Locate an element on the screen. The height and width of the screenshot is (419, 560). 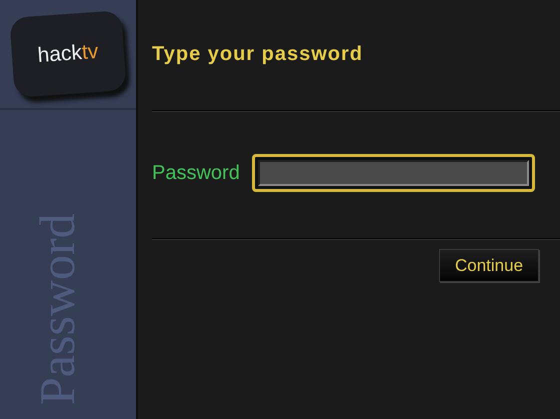
page-heading: Type your password is located at coordinates (258, 54).